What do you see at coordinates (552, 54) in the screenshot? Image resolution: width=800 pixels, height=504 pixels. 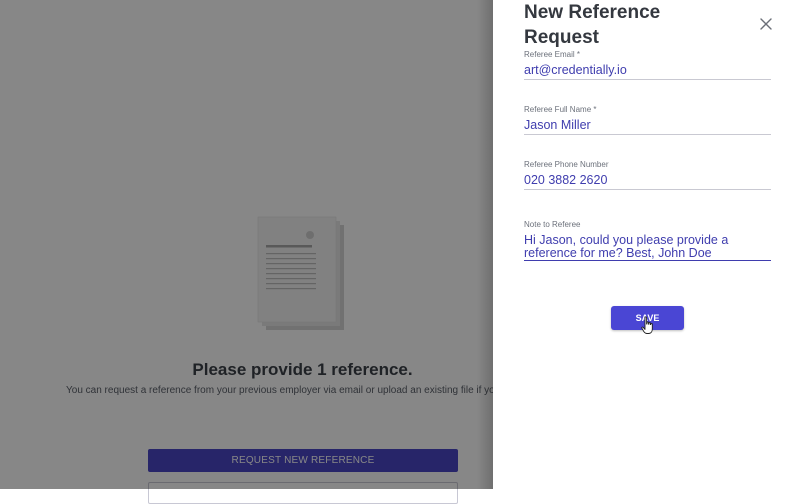 I see `referee-email-label: Referee Email *` at bounding box center [552, 54].